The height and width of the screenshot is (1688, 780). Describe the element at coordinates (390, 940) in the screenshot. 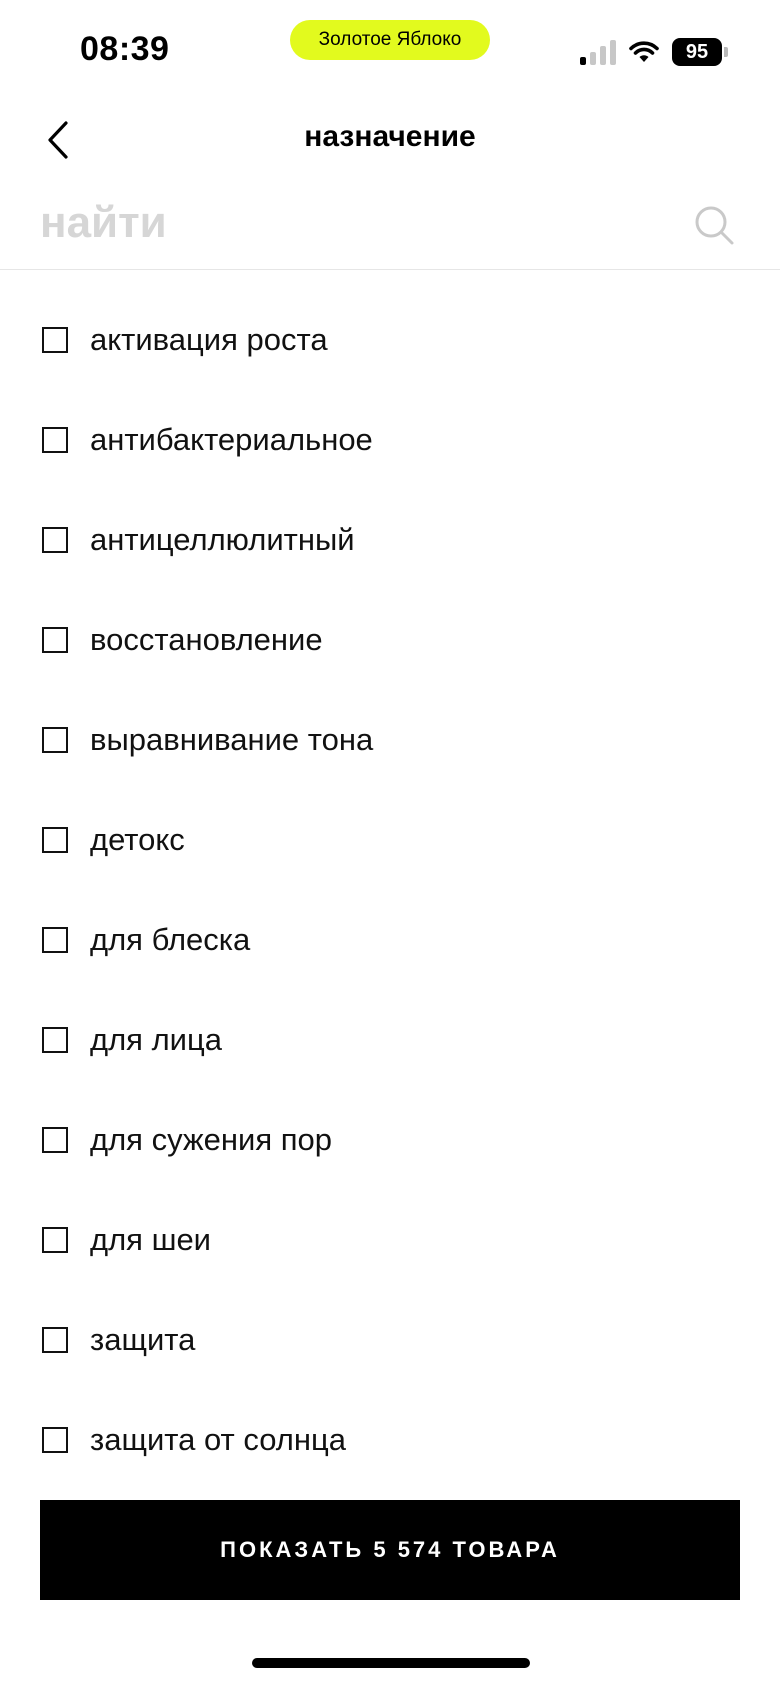

I see `filter-item: для блеска` at that location.